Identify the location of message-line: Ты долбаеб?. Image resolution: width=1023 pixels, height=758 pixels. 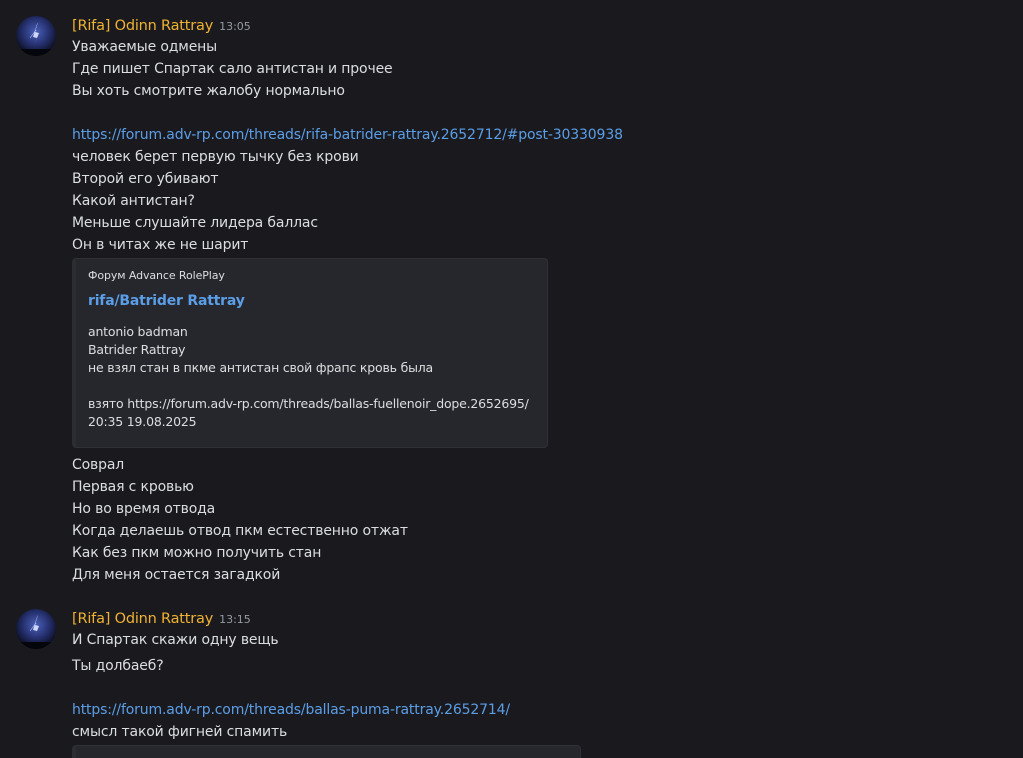
(118, 666).